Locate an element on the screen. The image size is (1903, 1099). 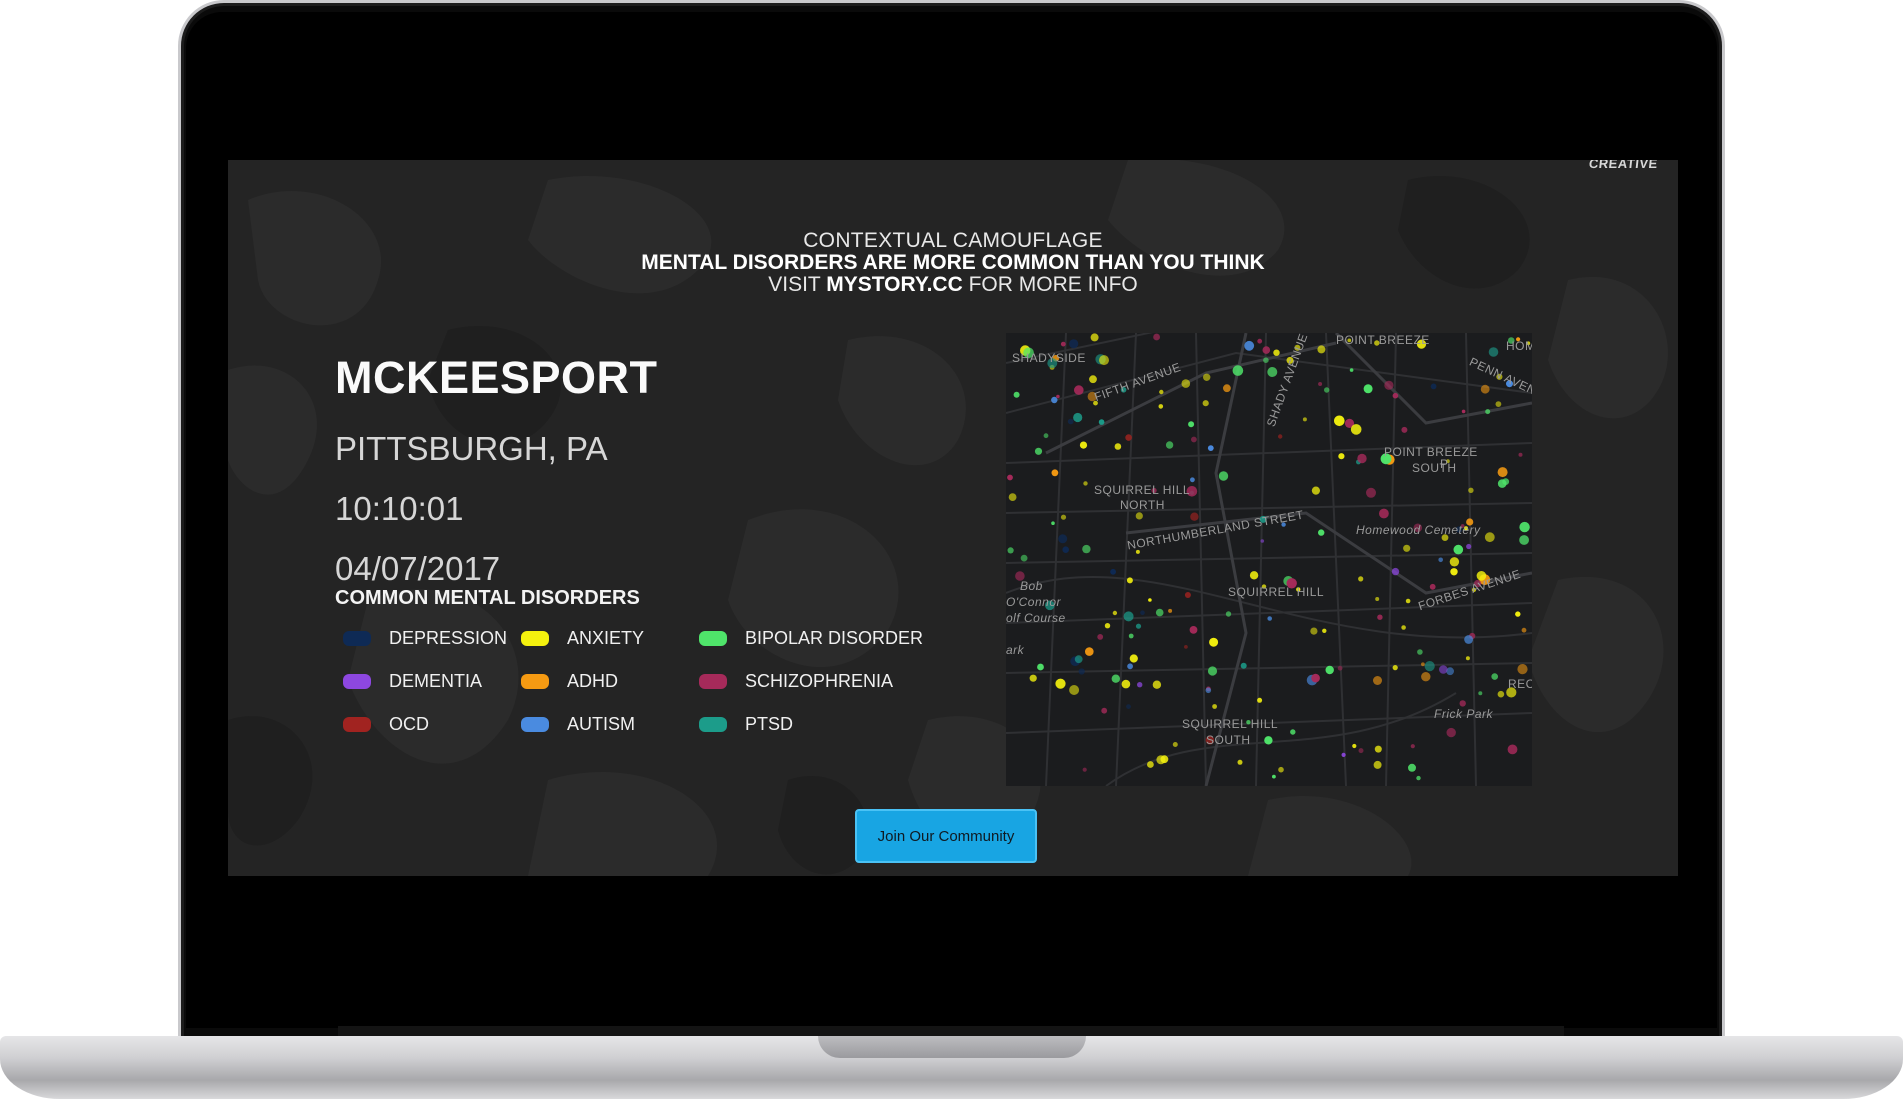
laptop-notch is located at coordinates (952, 1047).